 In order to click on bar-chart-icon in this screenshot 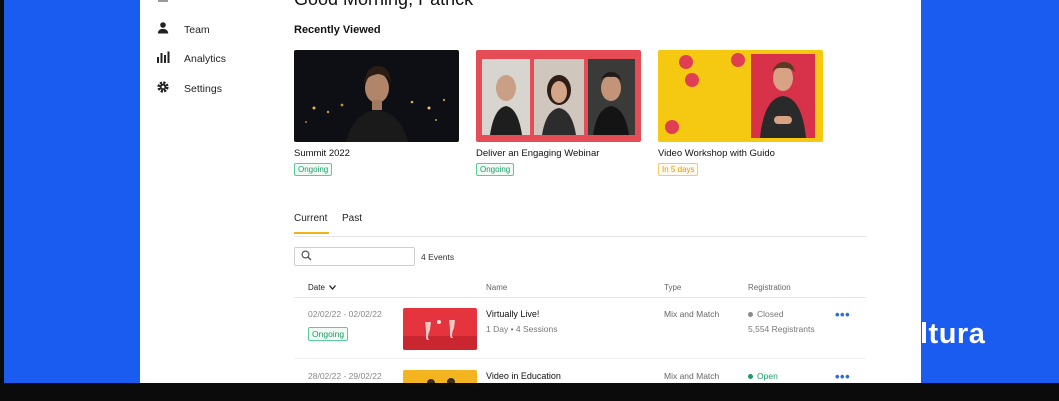, I will do `click(163, 58)`.